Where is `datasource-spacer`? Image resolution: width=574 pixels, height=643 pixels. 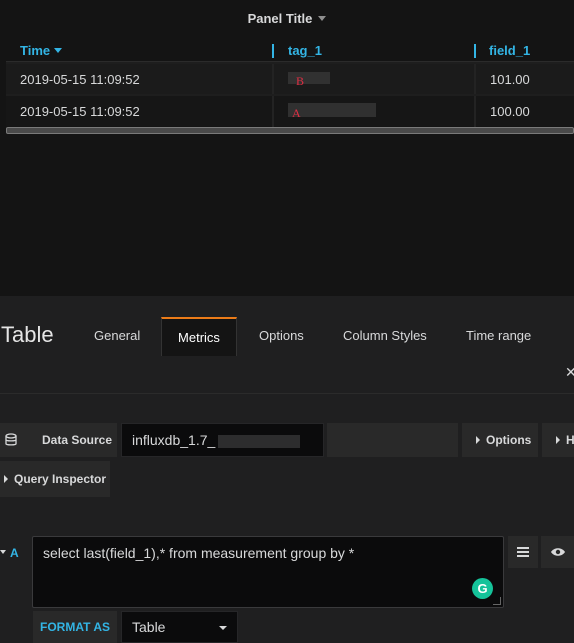 datasource-spacer is located at coordinates (392, 440).